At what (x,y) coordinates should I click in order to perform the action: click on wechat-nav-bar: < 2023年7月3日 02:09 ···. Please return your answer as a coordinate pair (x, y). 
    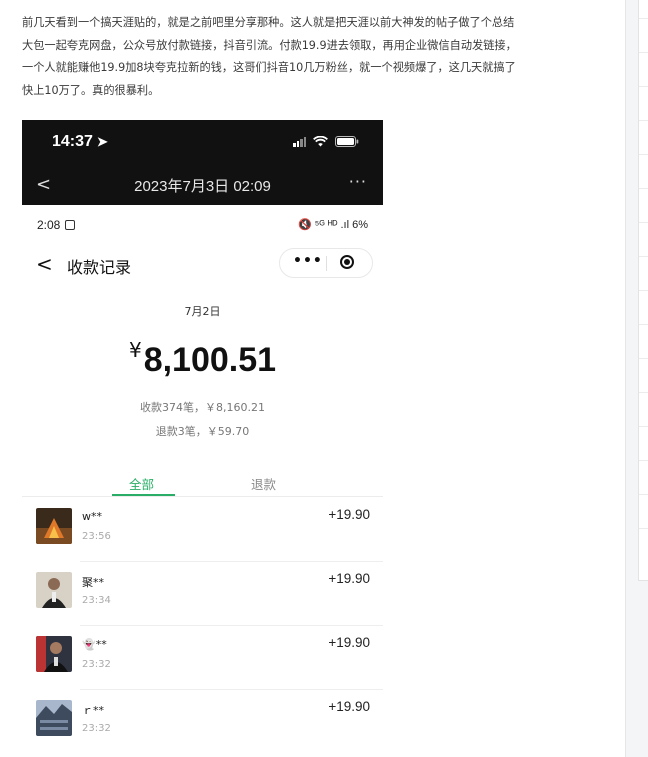
    Looking at the image, I should click on (202, 184).